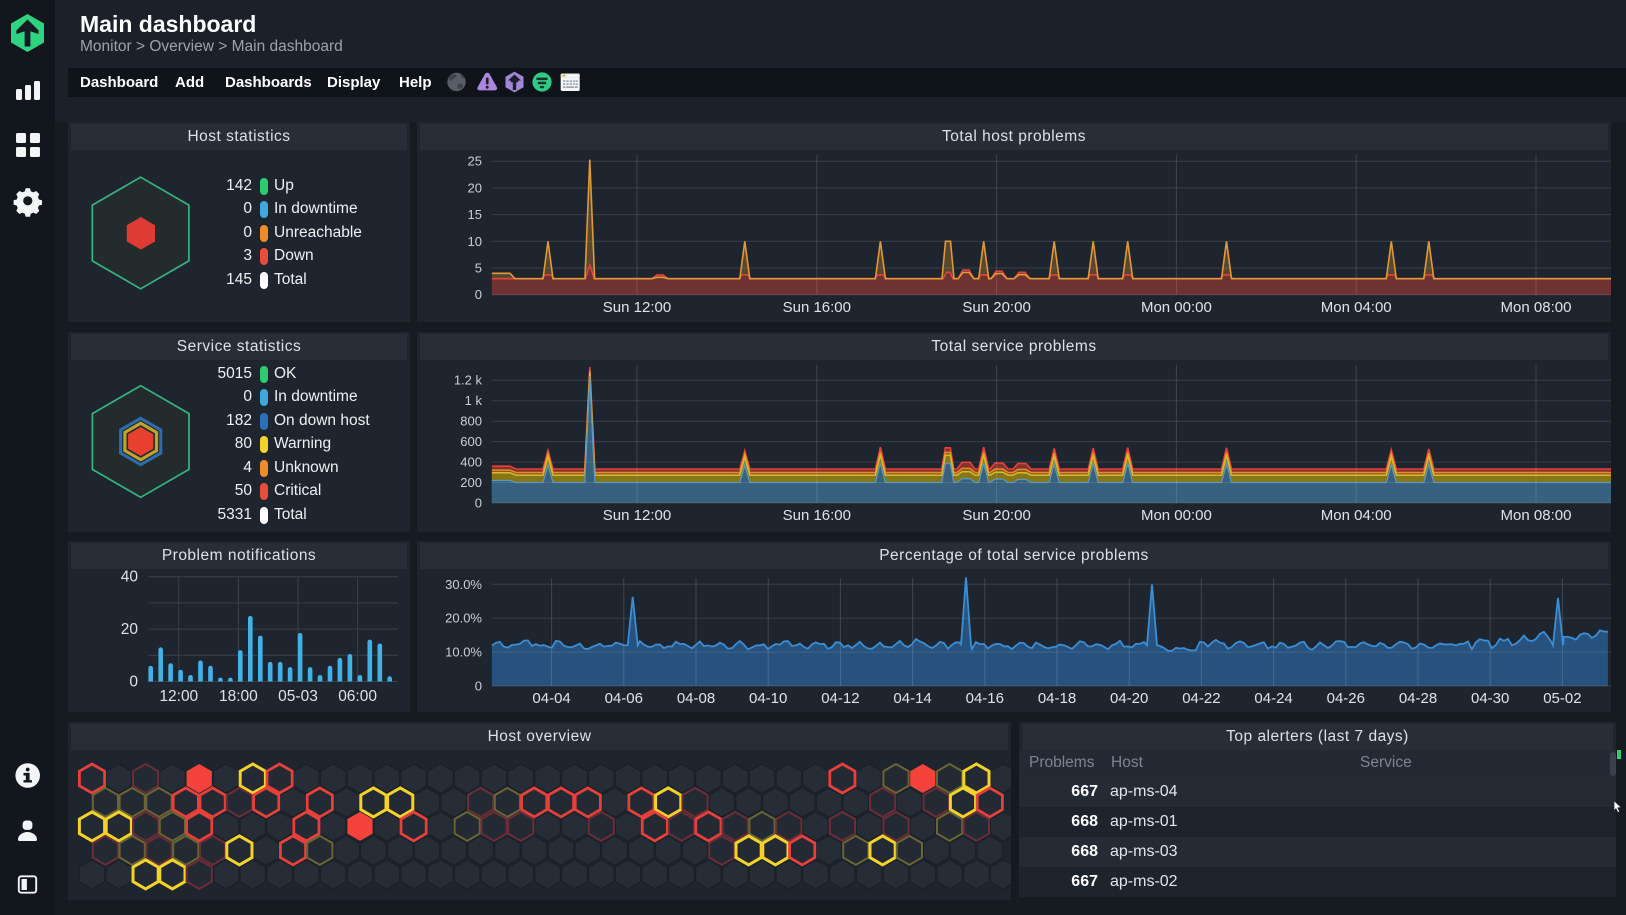 This screenshot has width=1626, height=915. What do you see at coordinates (475, 161) in the screenshot?
I see `svg-text: 25` at bounding box center [475, 161].